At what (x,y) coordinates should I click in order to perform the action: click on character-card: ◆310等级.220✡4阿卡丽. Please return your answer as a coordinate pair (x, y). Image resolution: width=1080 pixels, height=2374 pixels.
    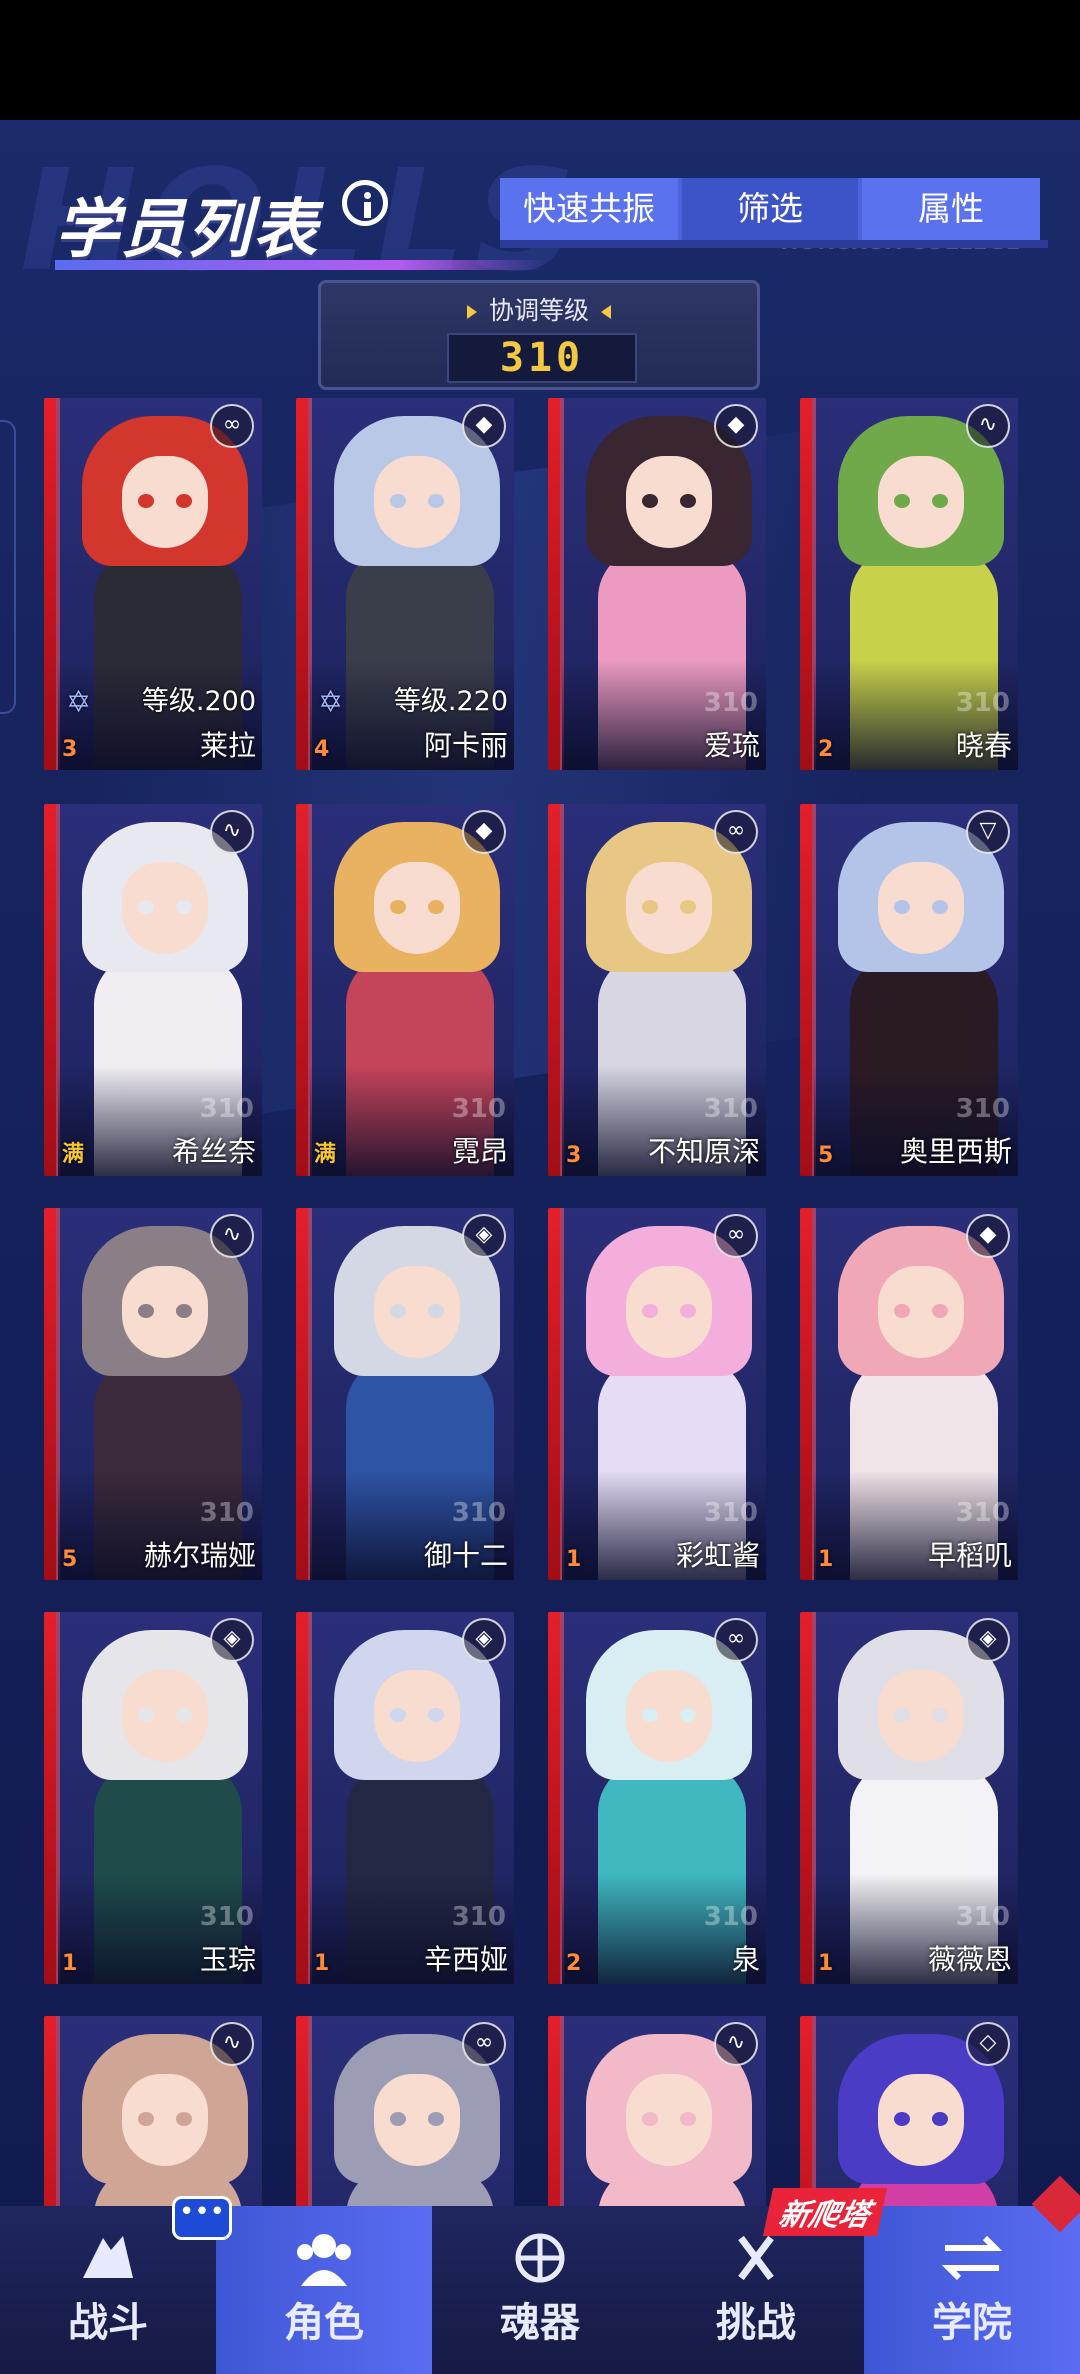
    Looking at the image, I should click on (405, 584).